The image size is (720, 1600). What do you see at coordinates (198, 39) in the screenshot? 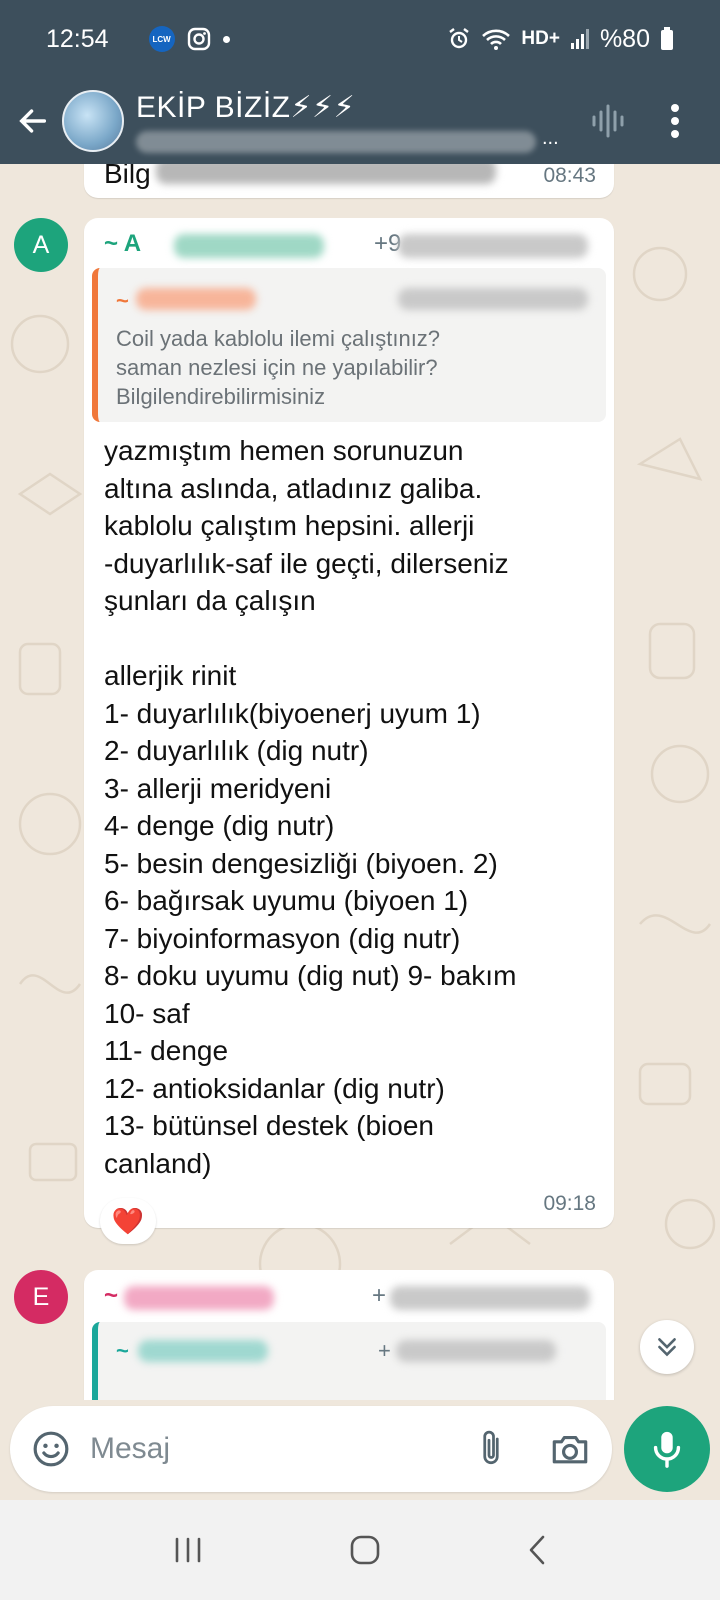
I see `instagram-icon` at bounding box center [198, 39].